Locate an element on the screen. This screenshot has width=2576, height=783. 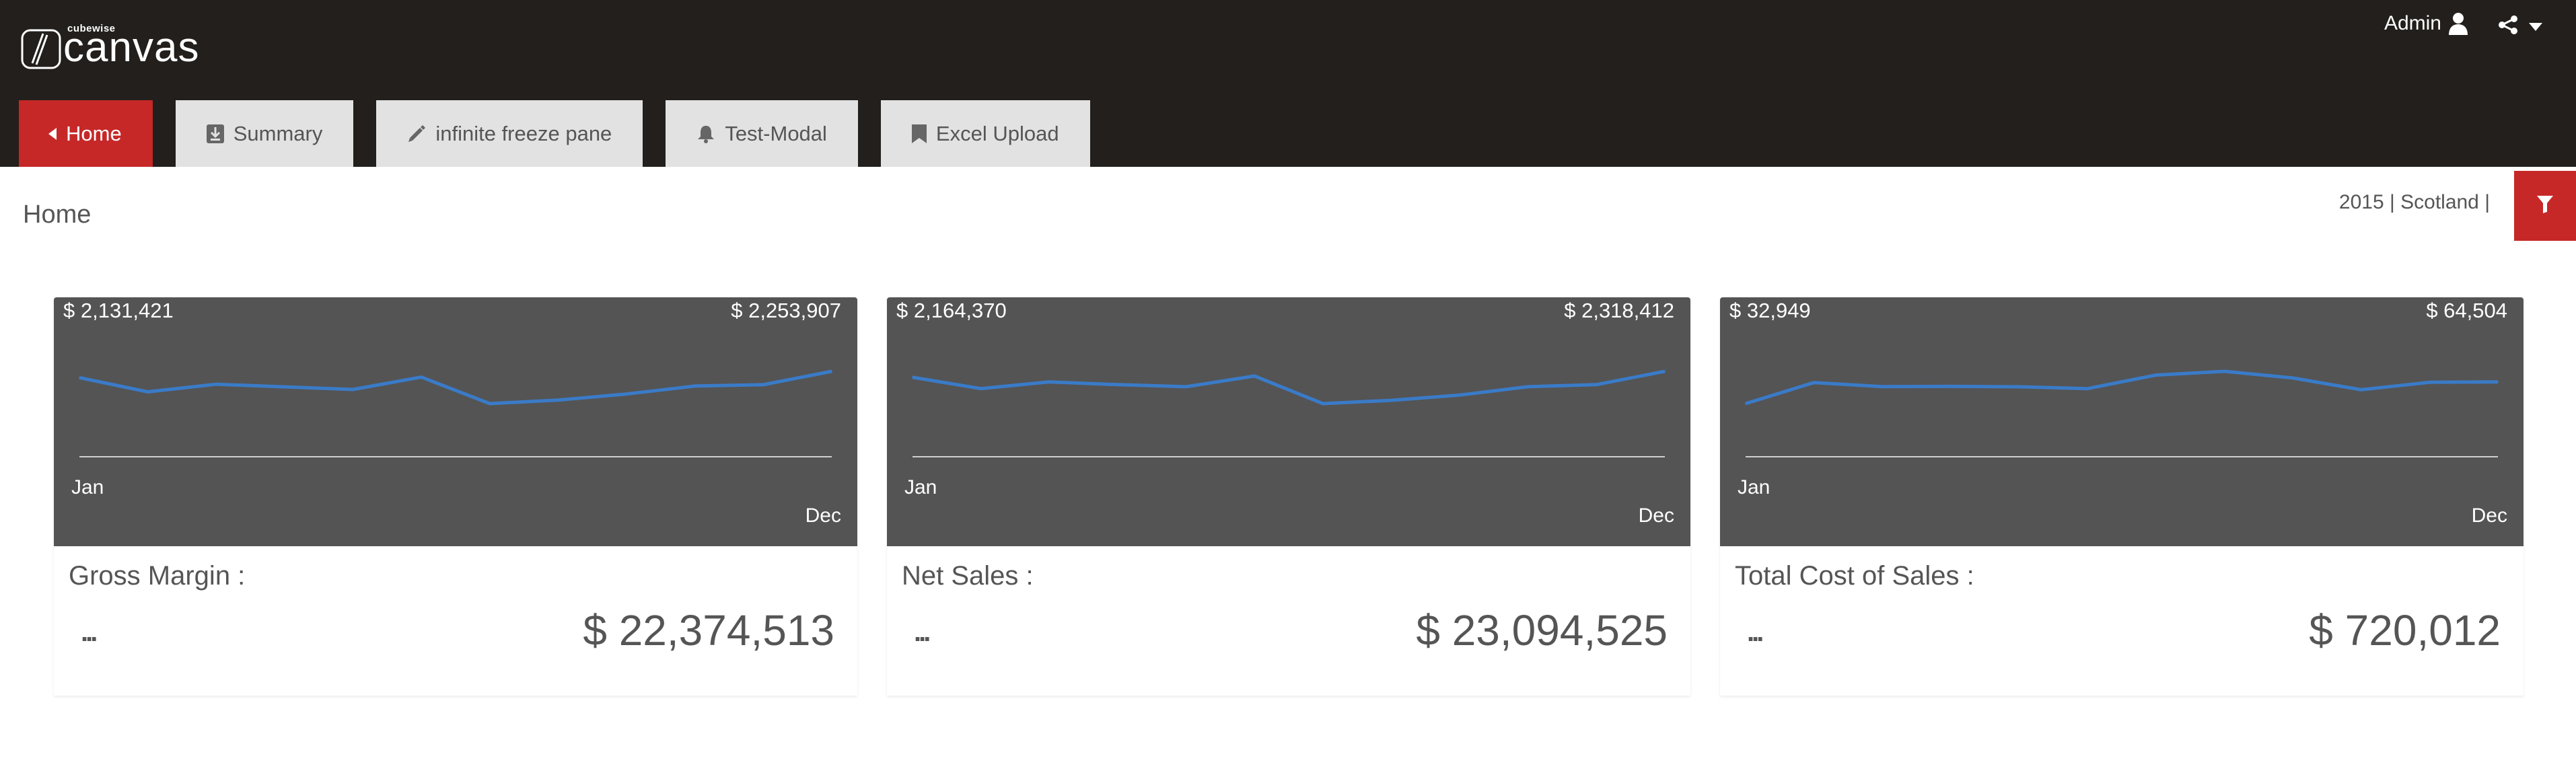
tab-label: Excel Upload is located at coordinates (997, 133).